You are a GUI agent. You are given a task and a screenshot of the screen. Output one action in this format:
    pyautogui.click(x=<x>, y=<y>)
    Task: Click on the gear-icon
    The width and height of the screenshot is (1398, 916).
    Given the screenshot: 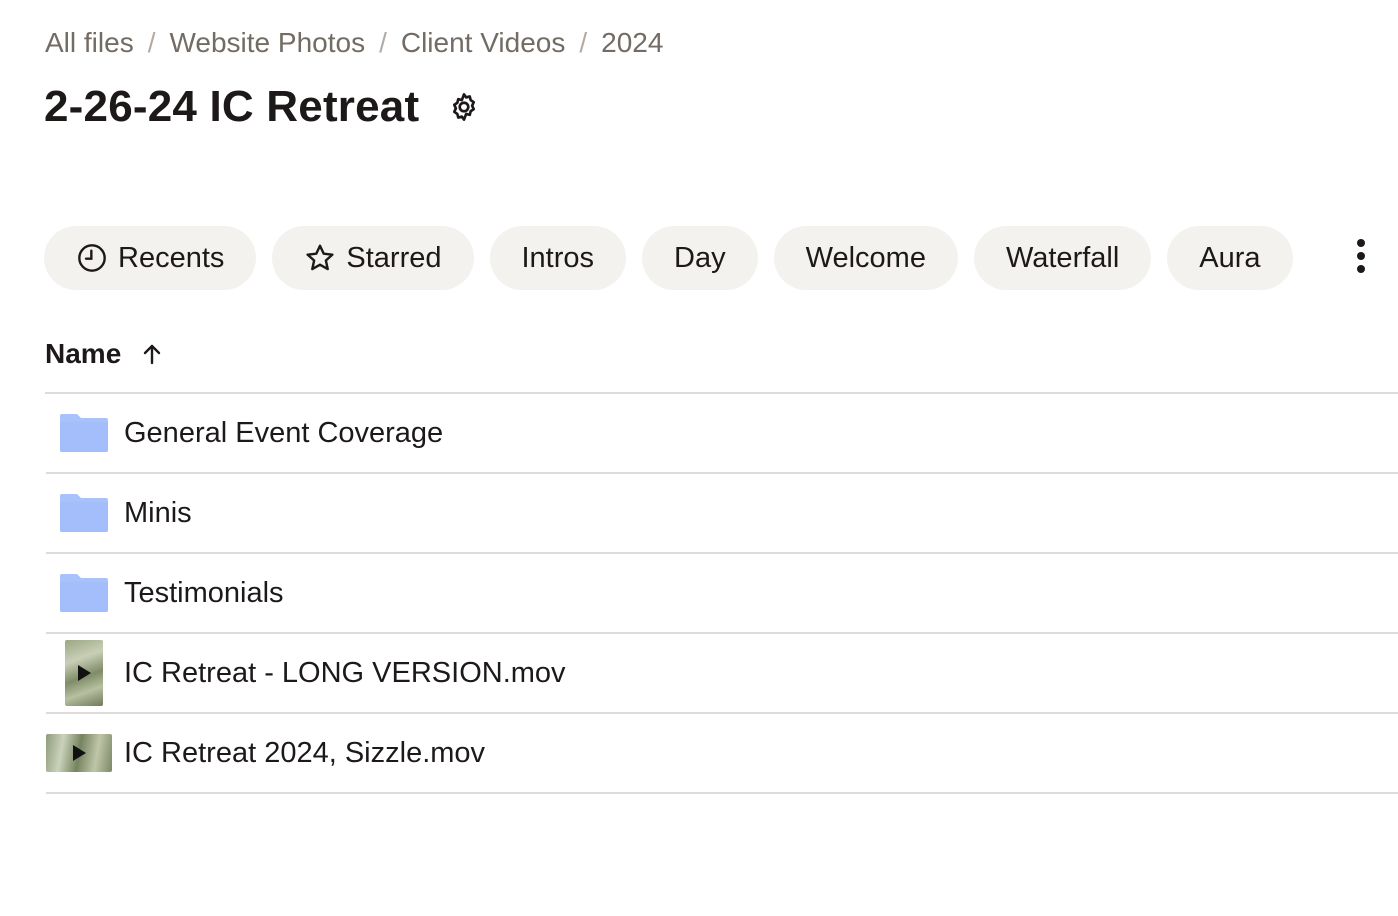 What is the action you would take?
    pyautogui.click(x=464, y=107)
    